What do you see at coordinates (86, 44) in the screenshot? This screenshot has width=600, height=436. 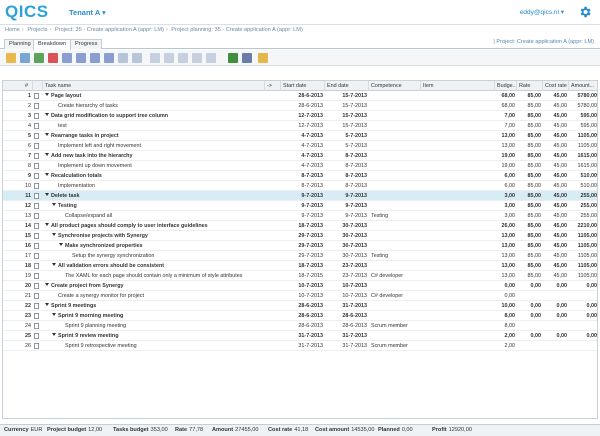 I see `tab-progress: Progress` at bounding box center [86, 44].